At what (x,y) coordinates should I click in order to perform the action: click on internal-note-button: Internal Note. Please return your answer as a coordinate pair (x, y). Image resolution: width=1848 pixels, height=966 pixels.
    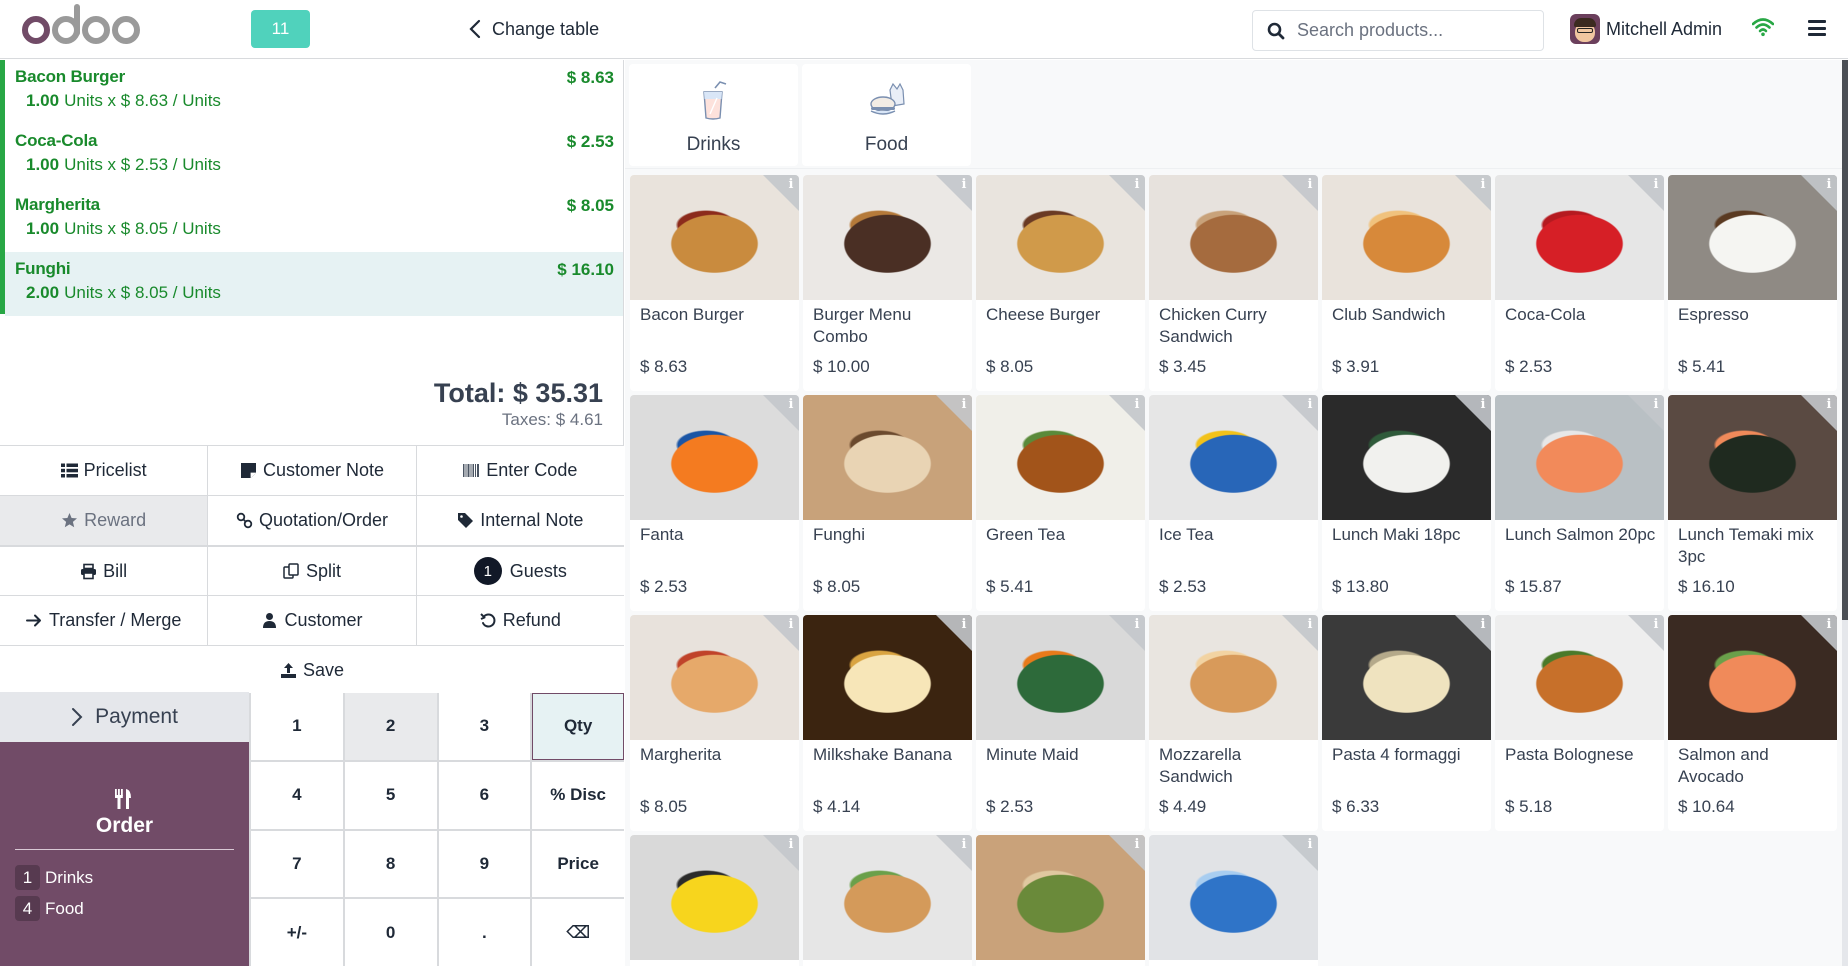
    Looking at the image, I should click on (520, 520).